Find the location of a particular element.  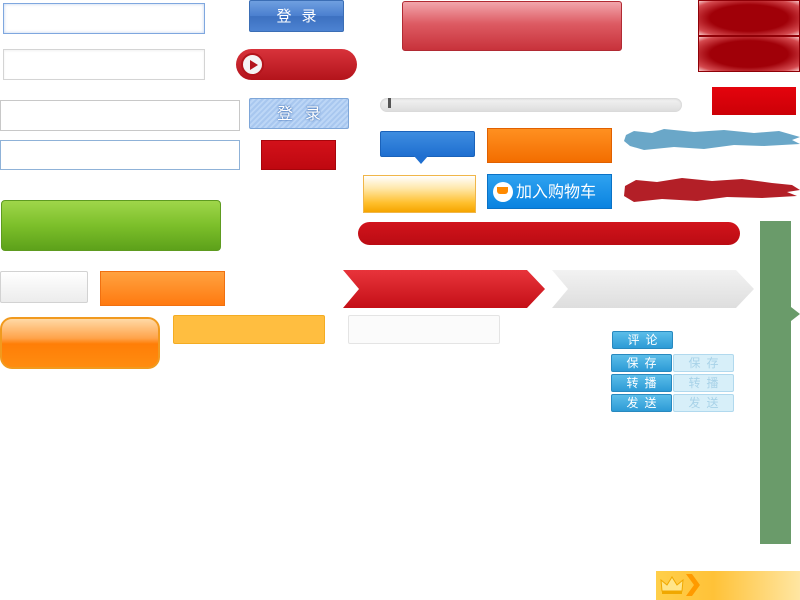

save-button-disabled: 保存 is located at coordinates (703, 363).